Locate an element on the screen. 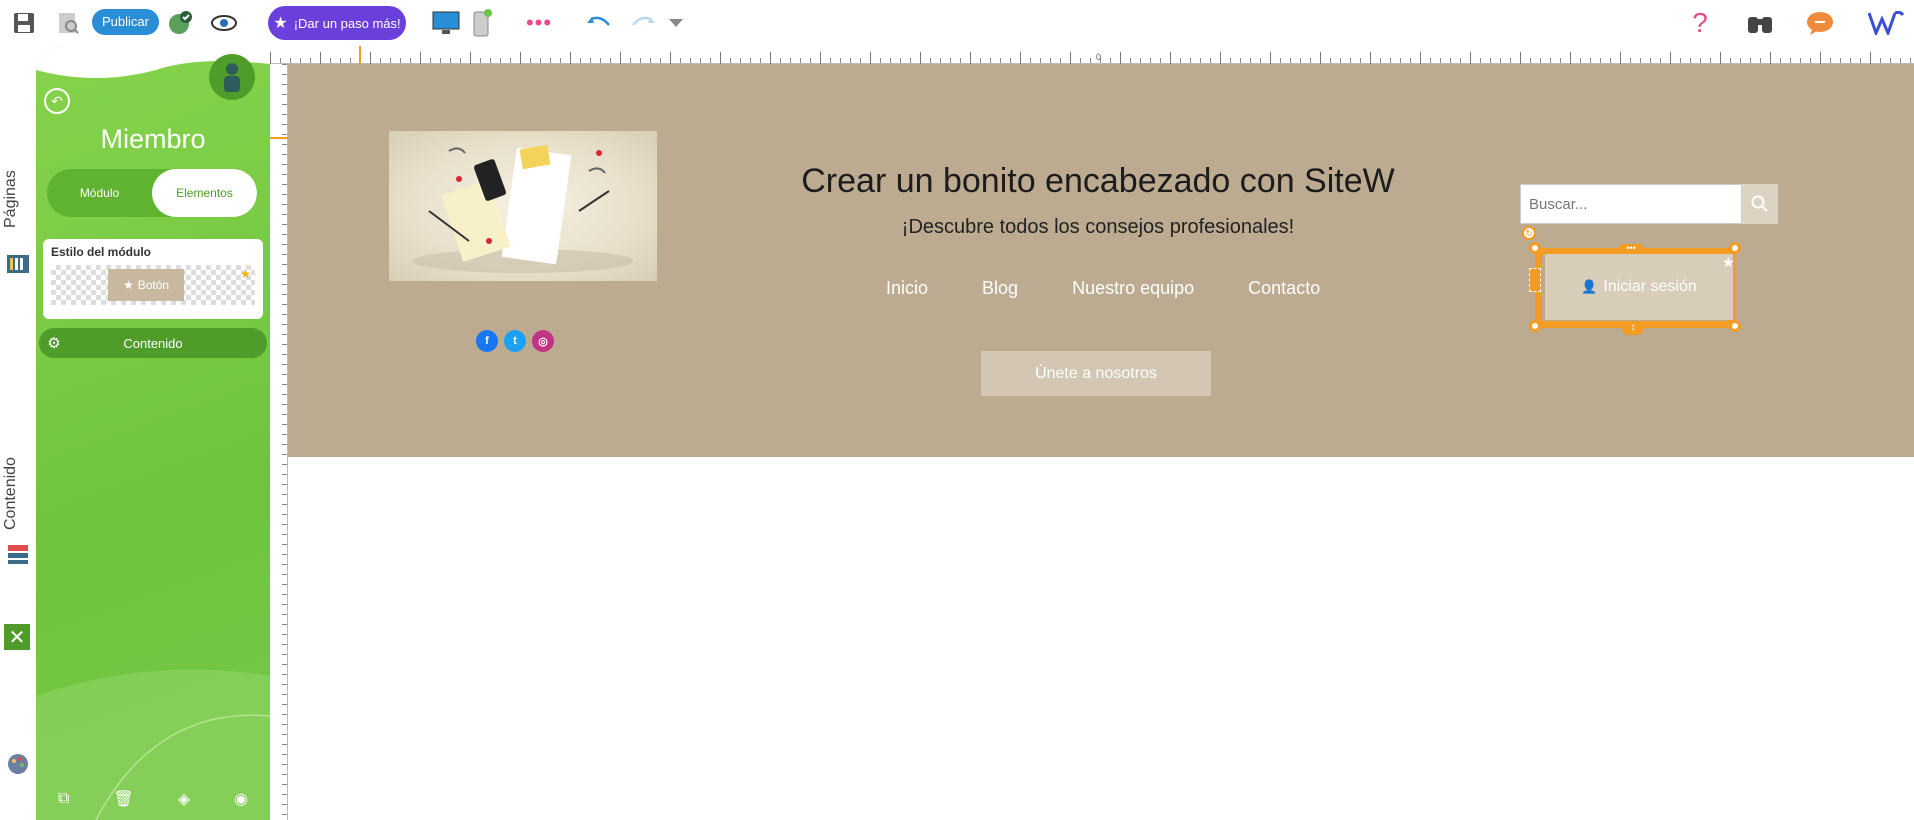 This screenshot has height=820, width=1914. content-settings-row: ⚙ Contenido is located at coordinates (153, 343).